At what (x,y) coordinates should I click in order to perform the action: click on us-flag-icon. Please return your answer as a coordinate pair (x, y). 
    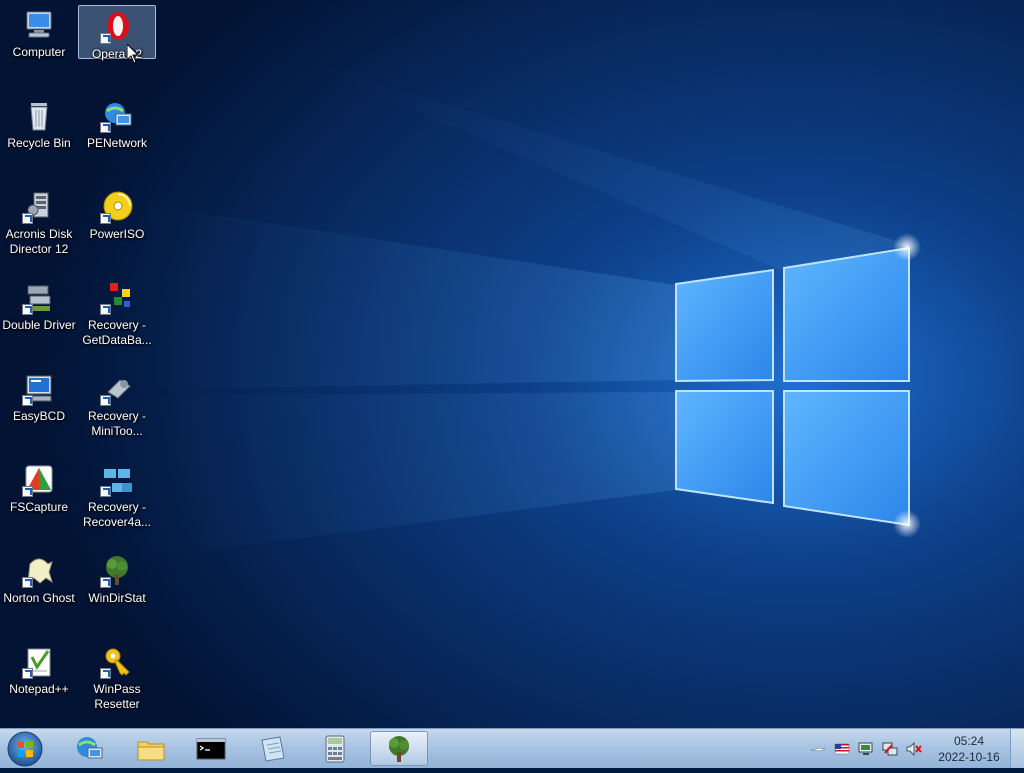
    Looking at the image, I should click on (842, 749).